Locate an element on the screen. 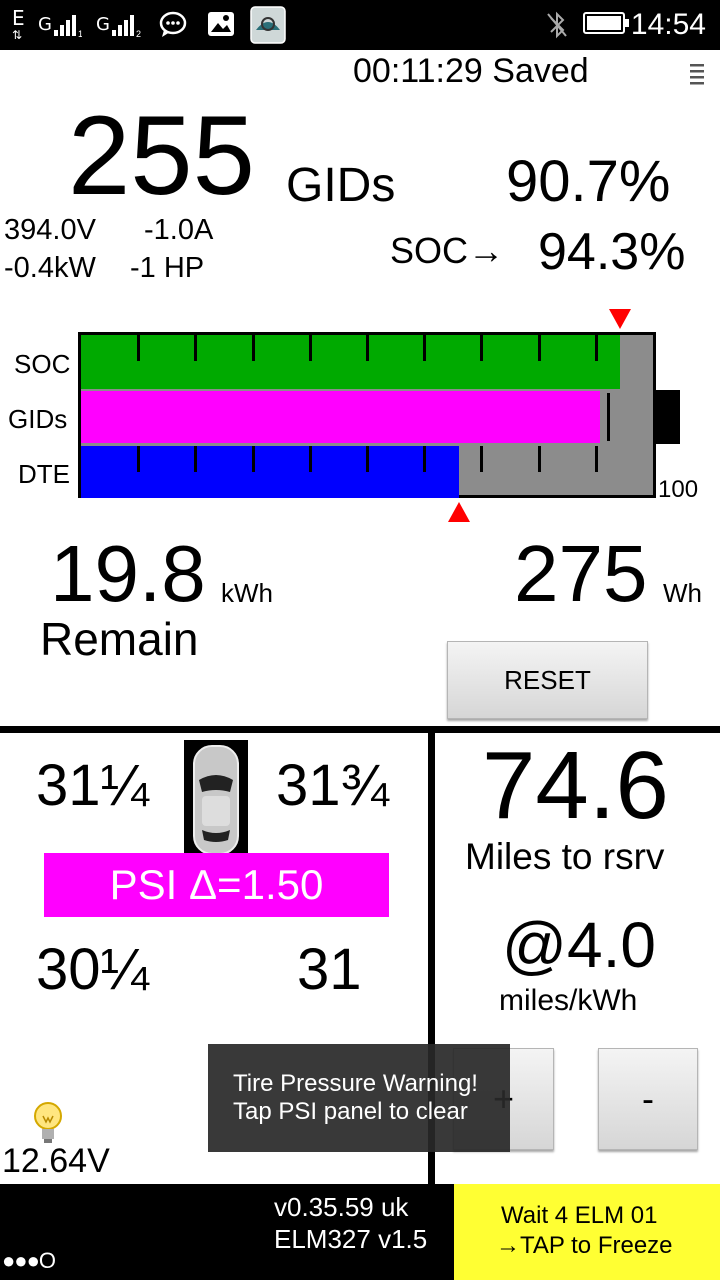 The width and height of the screenshot is (720, 1280). gids-bar is located at coordinates (340, 417).